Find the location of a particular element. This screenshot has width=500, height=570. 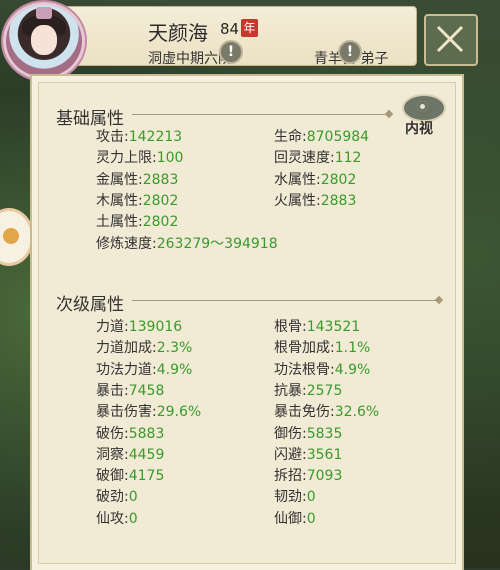

side-menu-icon is located at coordinates (11, 236).